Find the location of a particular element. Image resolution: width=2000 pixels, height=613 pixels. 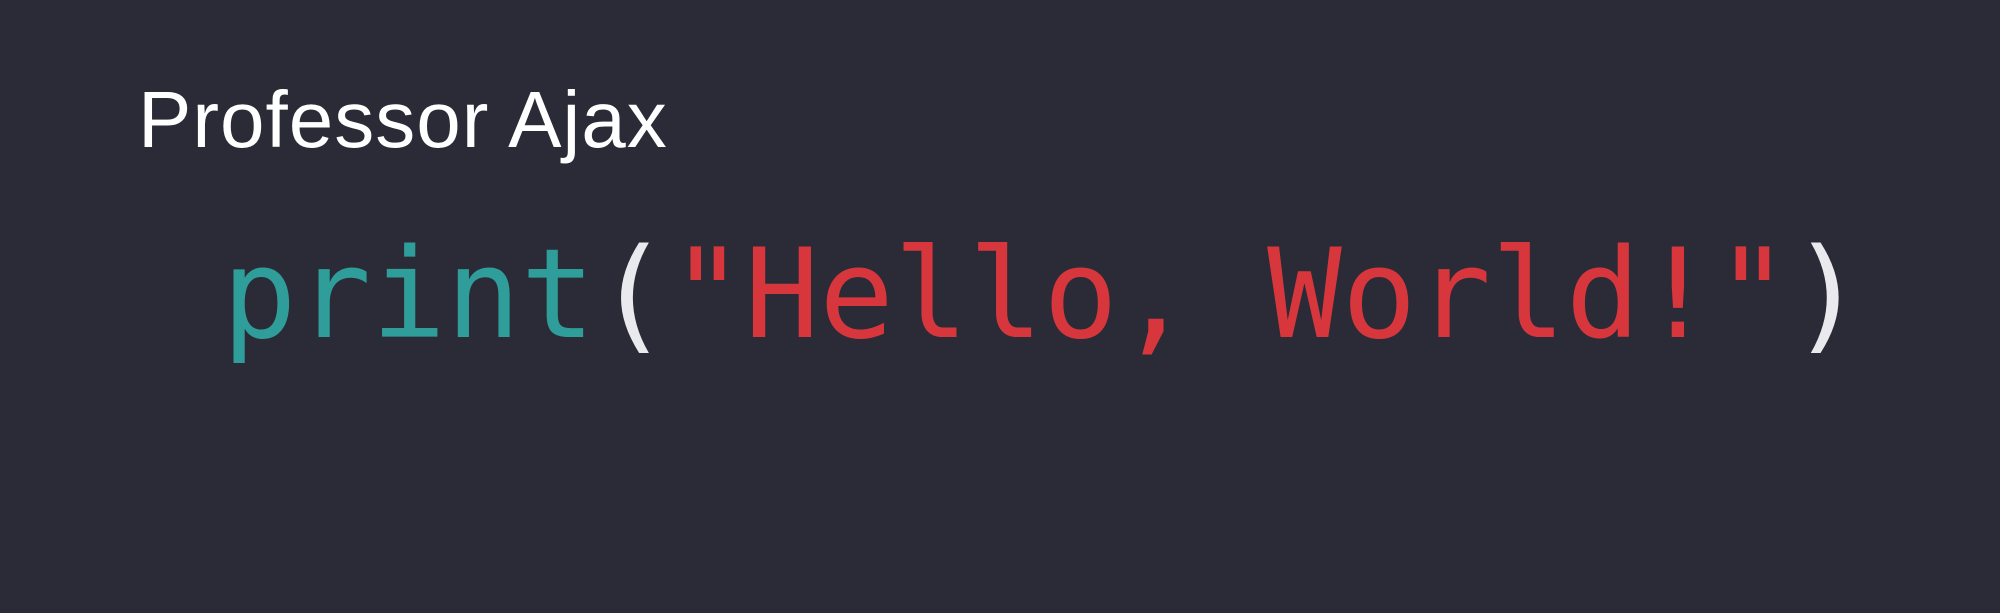

string-literal: "Hello, World!" is located at coordinates (1229, 295).